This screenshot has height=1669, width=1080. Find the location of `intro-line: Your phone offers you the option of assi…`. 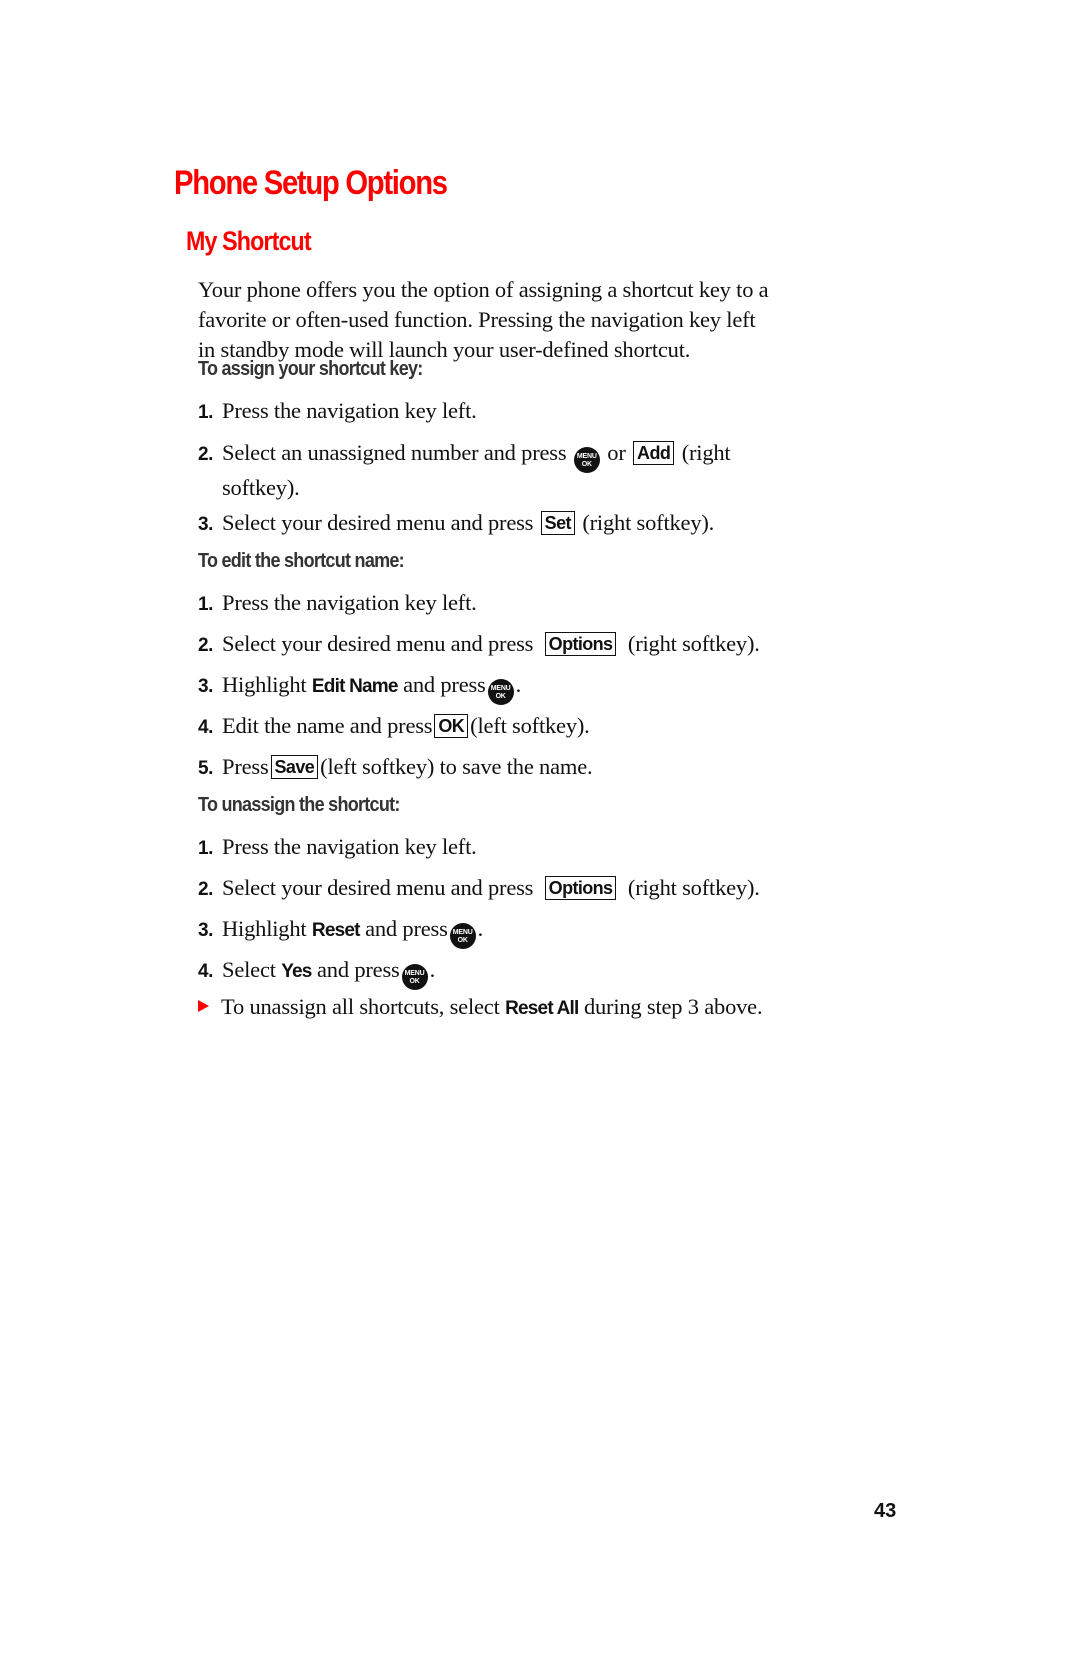

intro-line: Your phone offers you the option of assi… is located at coordinates (483, 289).